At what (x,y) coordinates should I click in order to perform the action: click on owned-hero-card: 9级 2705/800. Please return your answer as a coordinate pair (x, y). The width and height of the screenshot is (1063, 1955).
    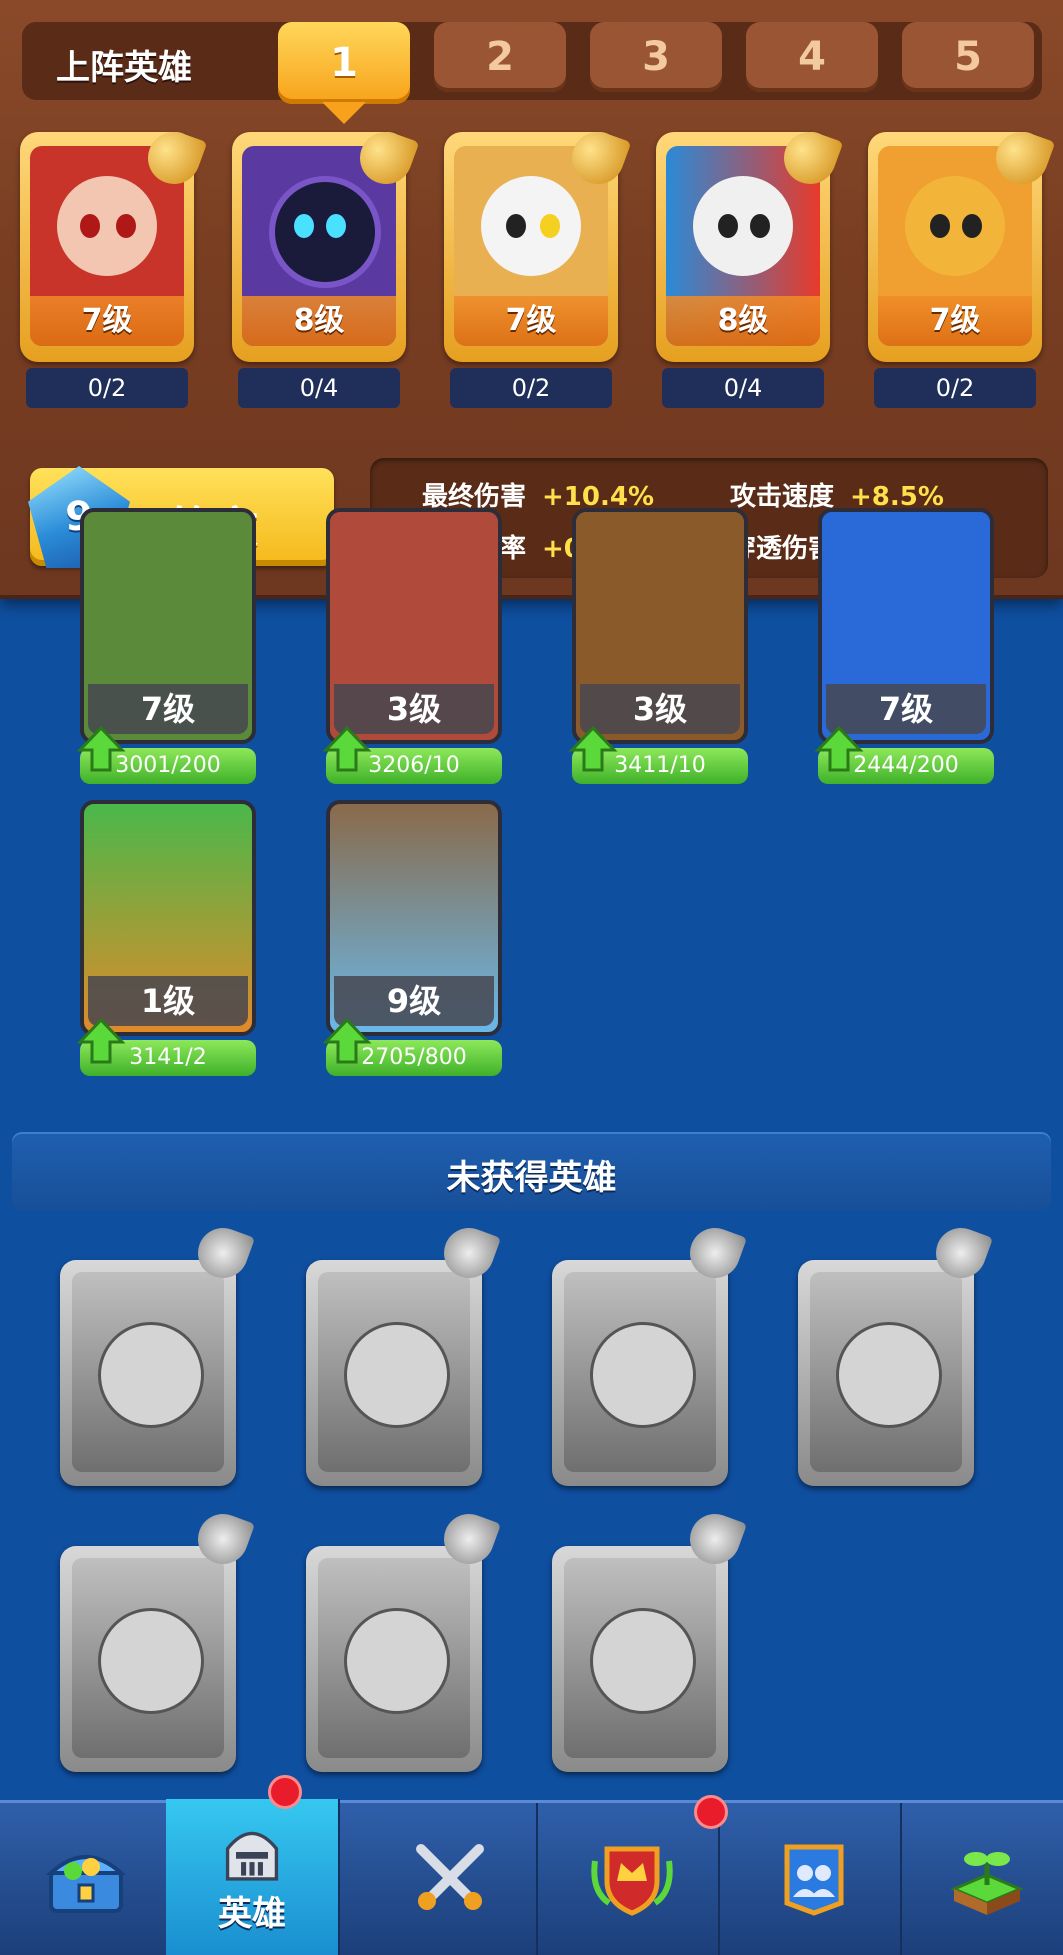
    Looking at the image, I should click on (412, 945).